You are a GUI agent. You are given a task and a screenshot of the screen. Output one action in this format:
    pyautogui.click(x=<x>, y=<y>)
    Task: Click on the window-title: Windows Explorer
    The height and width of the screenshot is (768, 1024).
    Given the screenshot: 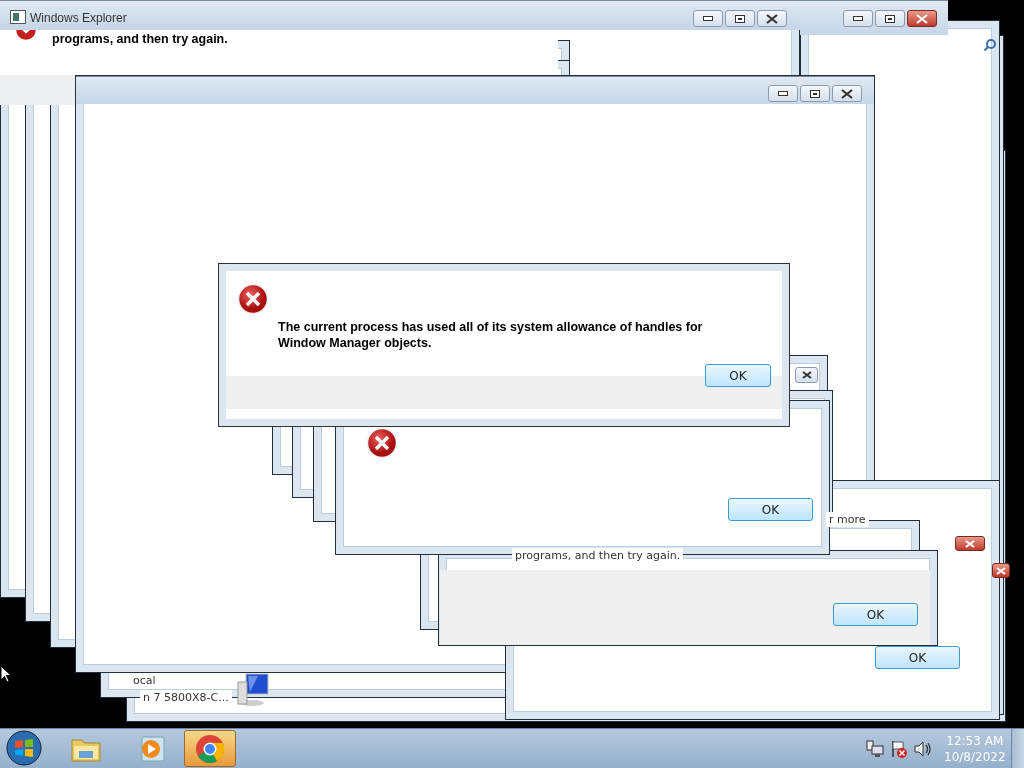 What is the action you would take?
    pyautogui.click(x=78, y=18)
    